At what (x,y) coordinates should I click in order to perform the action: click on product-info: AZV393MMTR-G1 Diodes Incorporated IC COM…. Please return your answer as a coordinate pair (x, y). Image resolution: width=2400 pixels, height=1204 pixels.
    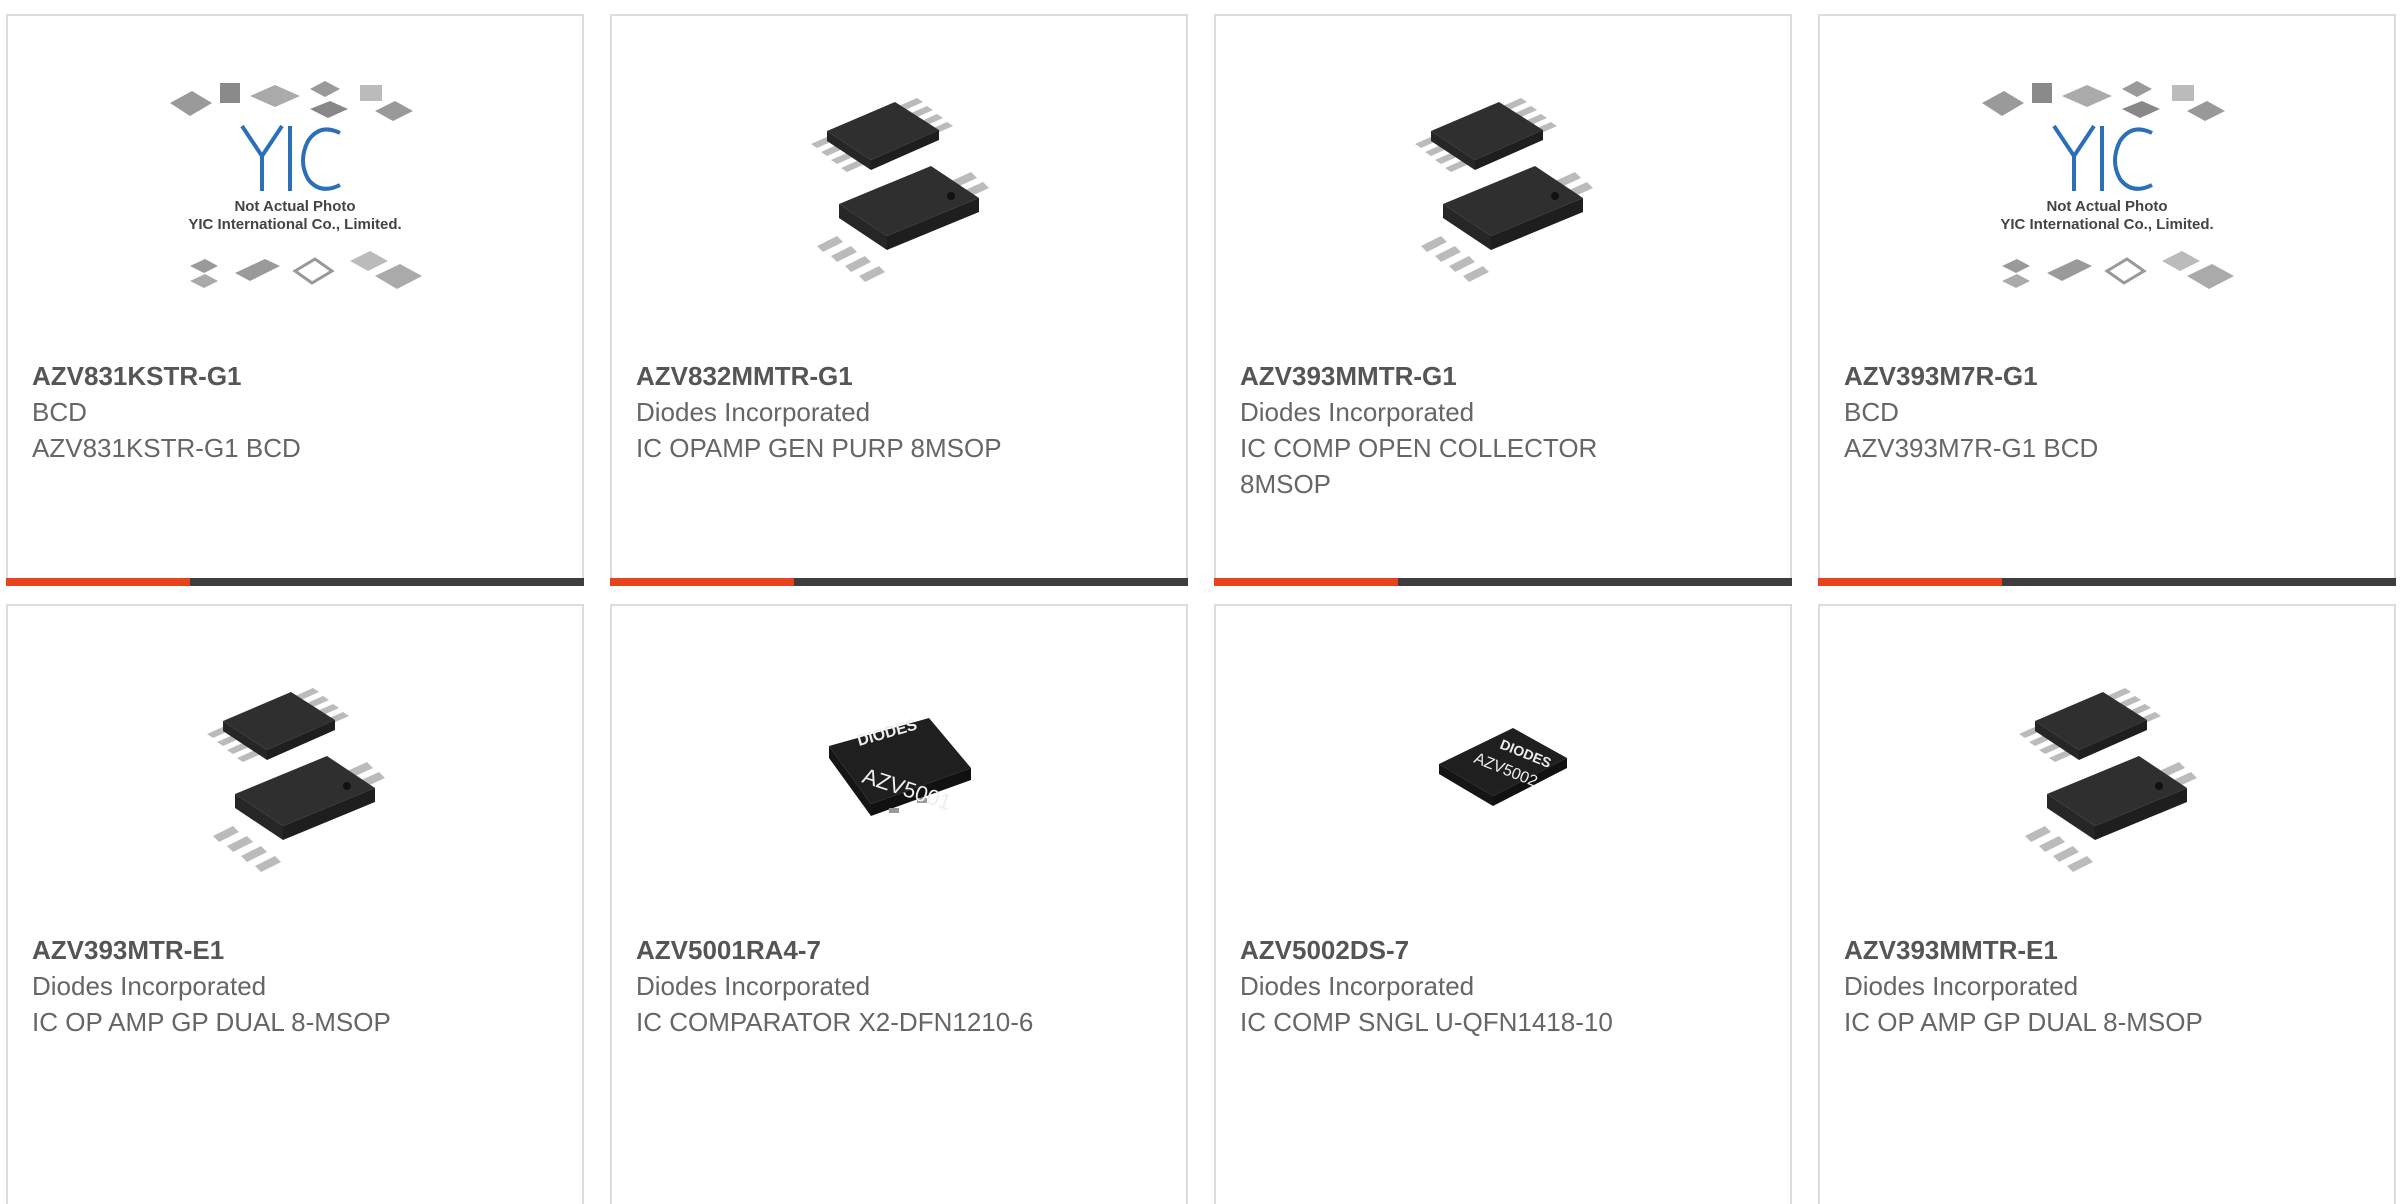
    Looking at the image, I should click on (1465, 430).